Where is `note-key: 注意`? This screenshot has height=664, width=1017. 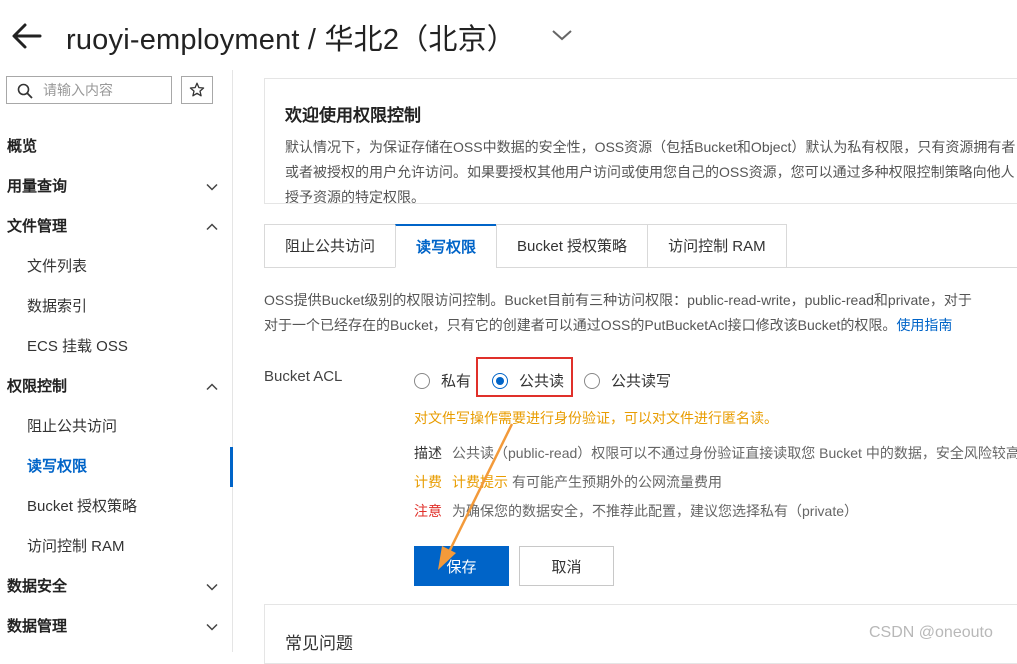 note-key: 注意 is located at coordinates (428, 511).